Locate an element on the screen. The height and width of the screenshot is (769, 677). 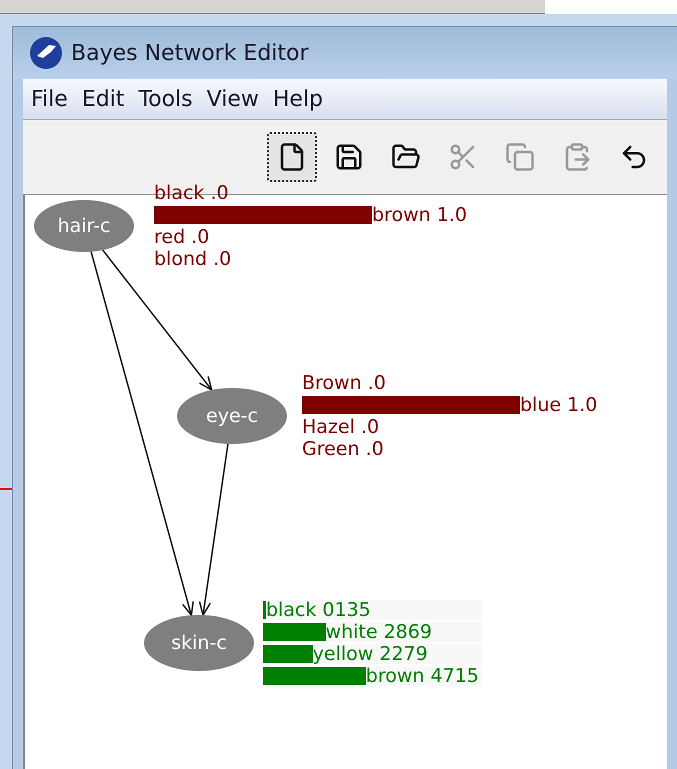
copy-icon is located at coordinates (520, 157).